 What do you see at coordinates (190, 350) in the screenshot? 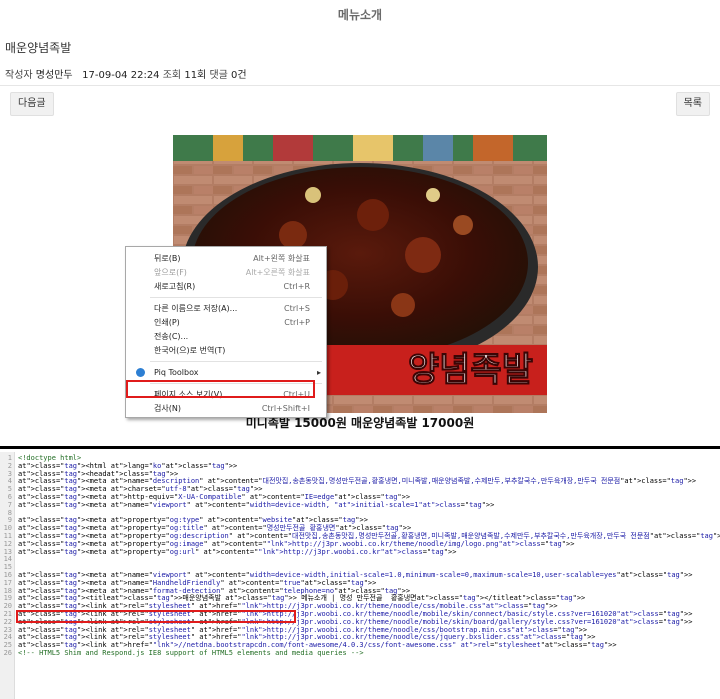
I see `menu-item-label: 한국어(으)로 번역(T)` at bounding box center [190, 350].